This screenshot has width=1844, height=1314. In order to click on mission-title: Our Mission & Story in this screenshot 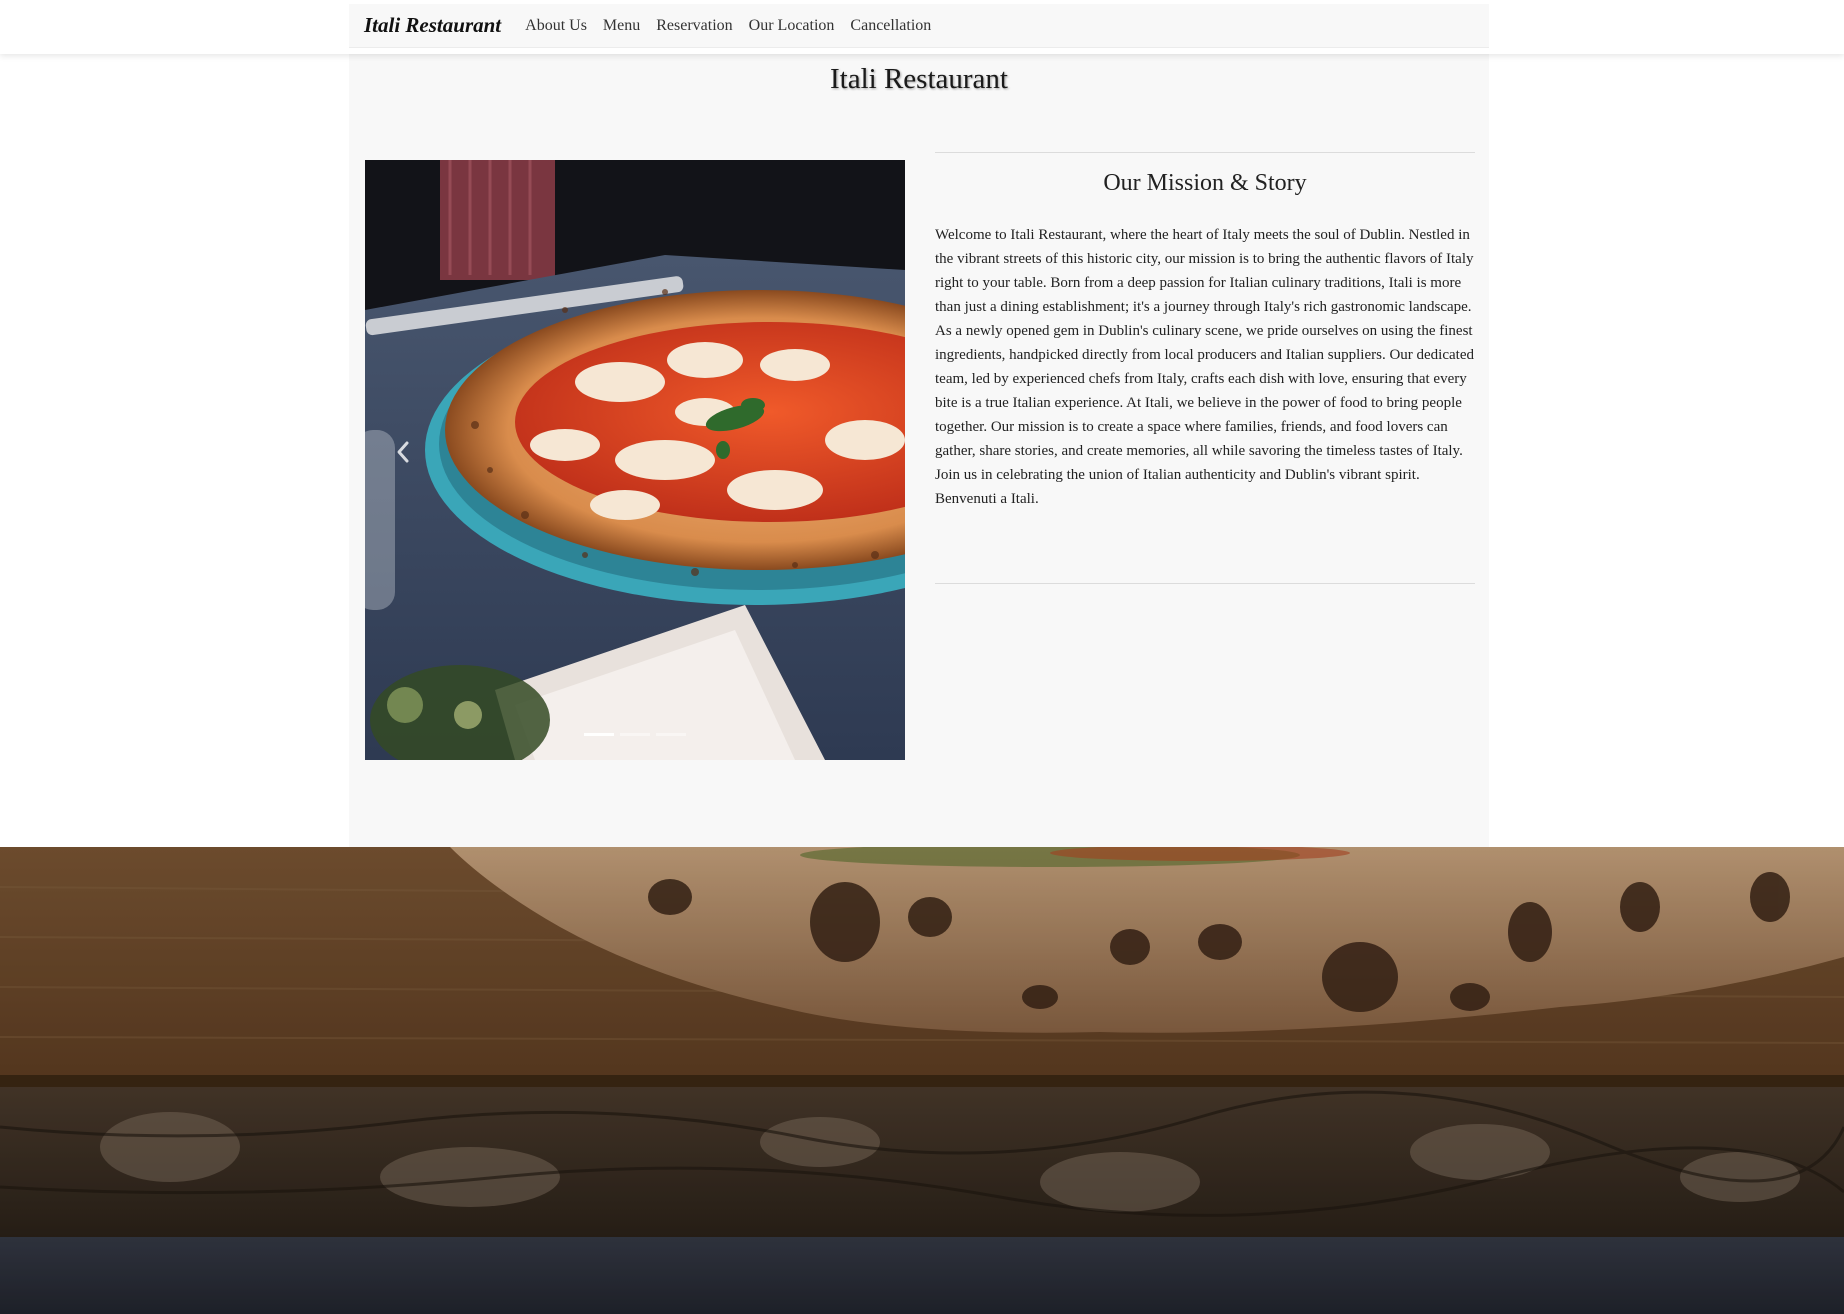, I will do `click(1205, 183)`.